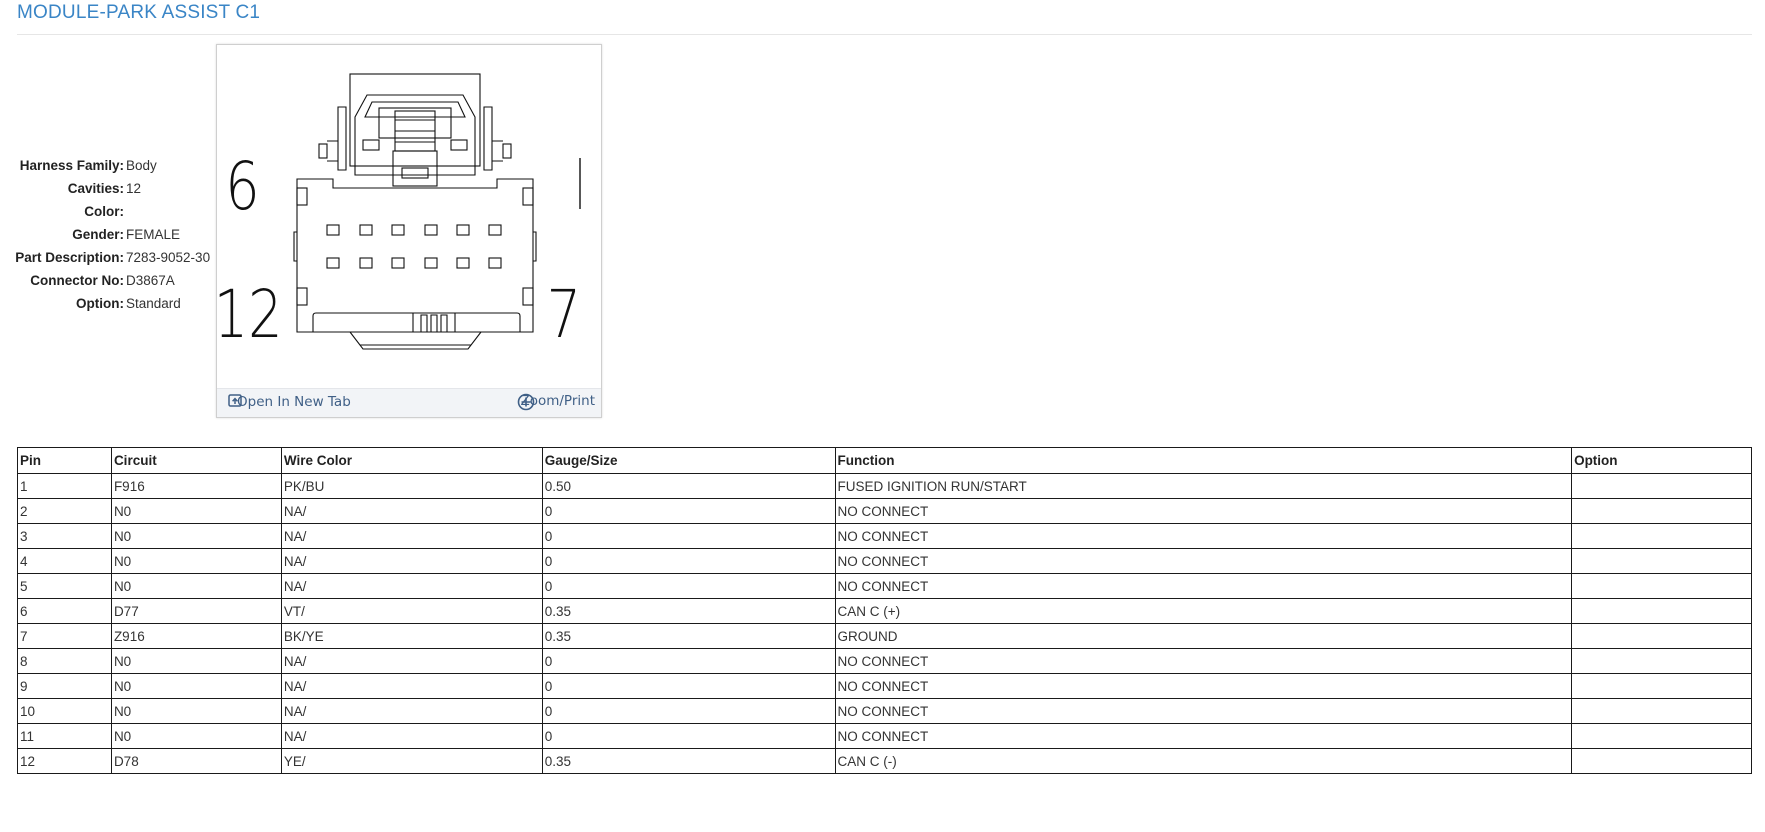  I want to click on table-cell: 2, so click(64, 511).